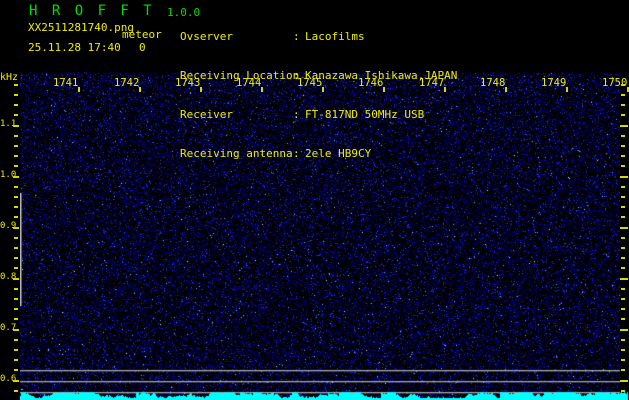  Describe the element at coordinates (8, 277) in the screenshot. I see `y-tick-label: 0.8` at that location.